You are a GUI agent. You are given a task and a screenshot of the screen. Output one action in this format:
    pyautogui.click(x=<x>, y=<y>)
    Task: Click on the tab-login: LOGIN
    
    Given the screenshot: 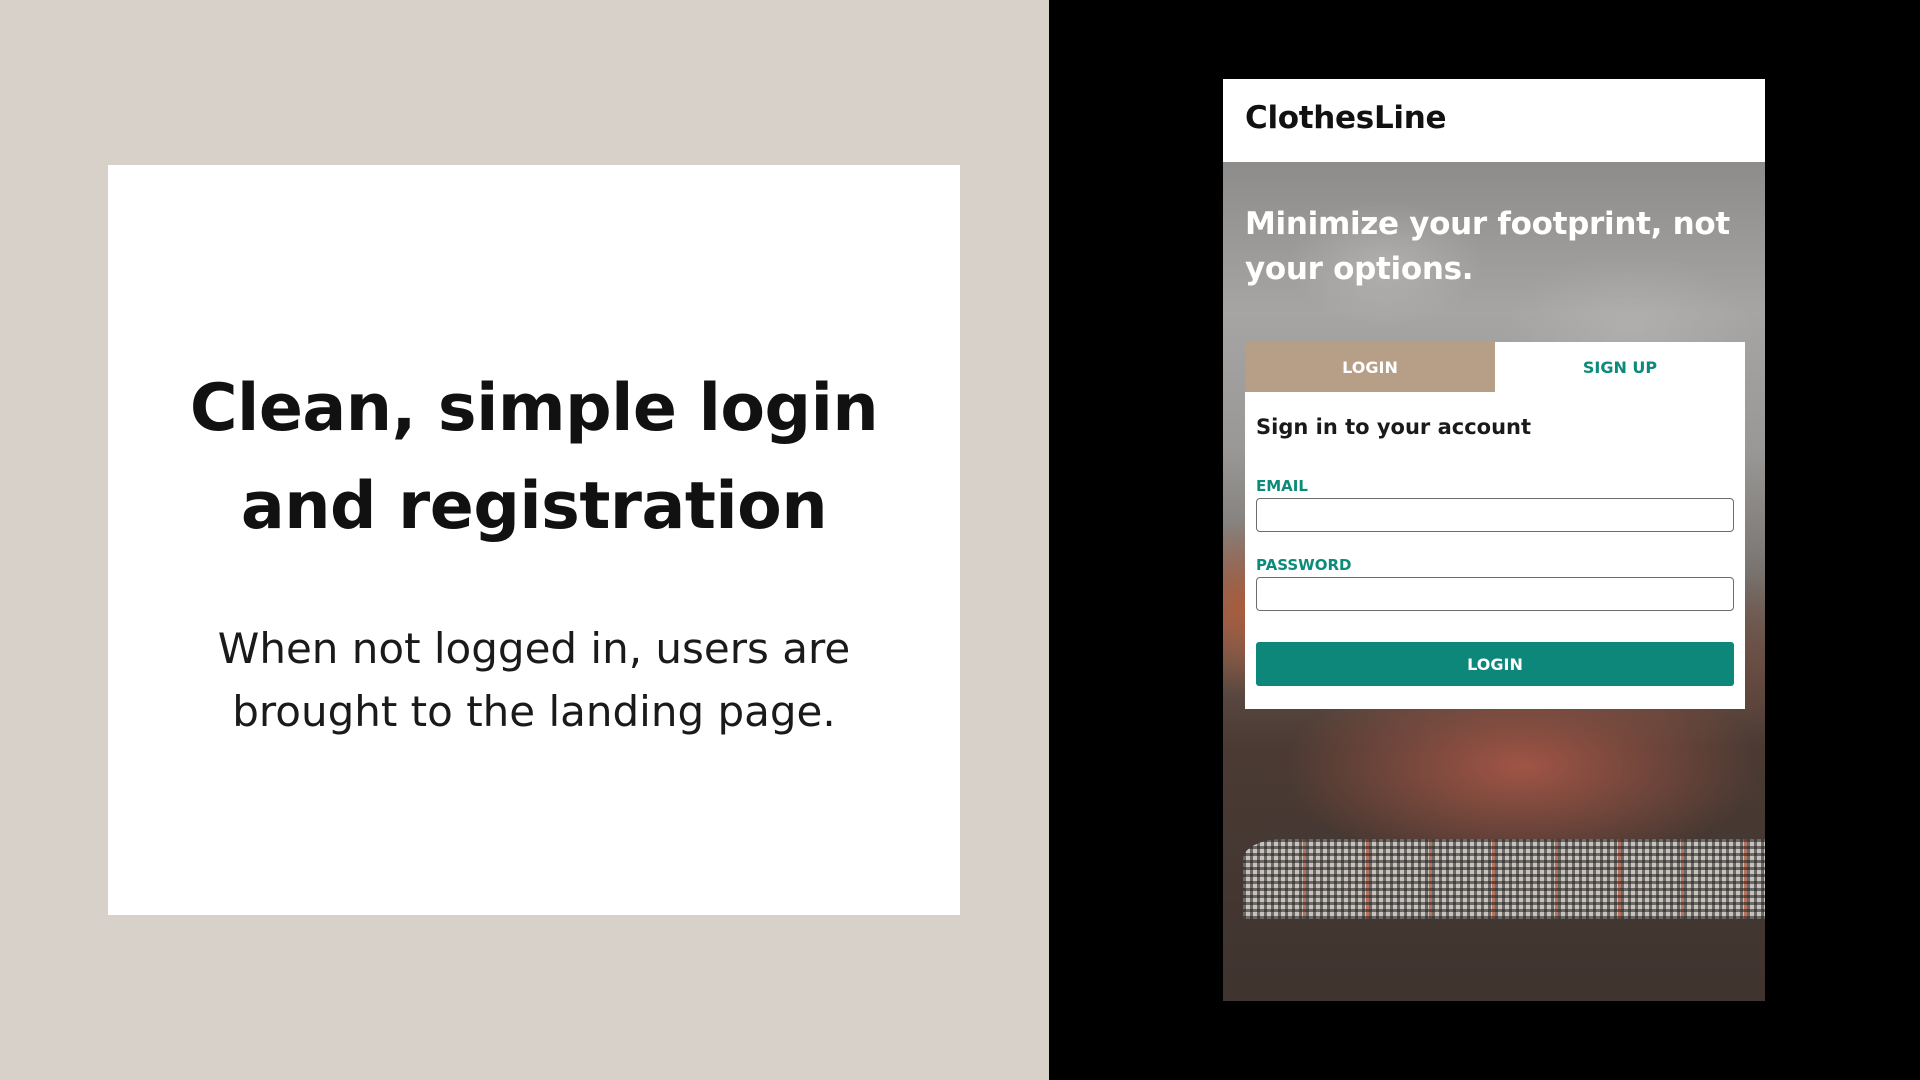 What is the action you would take?
    pyautogui.click(x=1370, y=367)
    